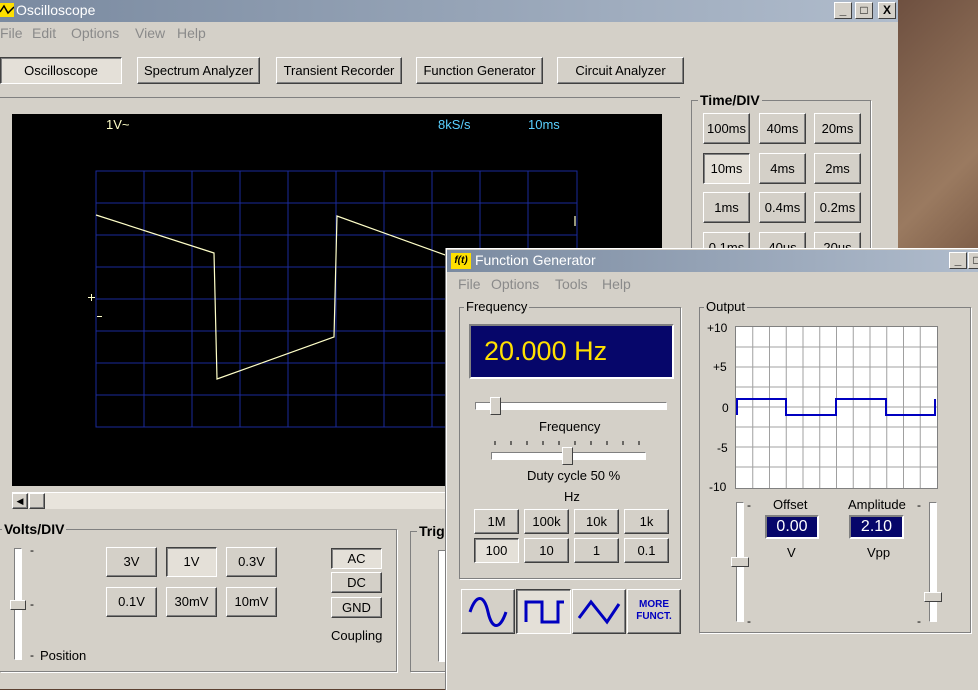 The height and width of the screenshot is (690, 978). Describe the element at coordinates (837, 168) in the screenshot. I see `time-2ms-button: 2ms` at that location.